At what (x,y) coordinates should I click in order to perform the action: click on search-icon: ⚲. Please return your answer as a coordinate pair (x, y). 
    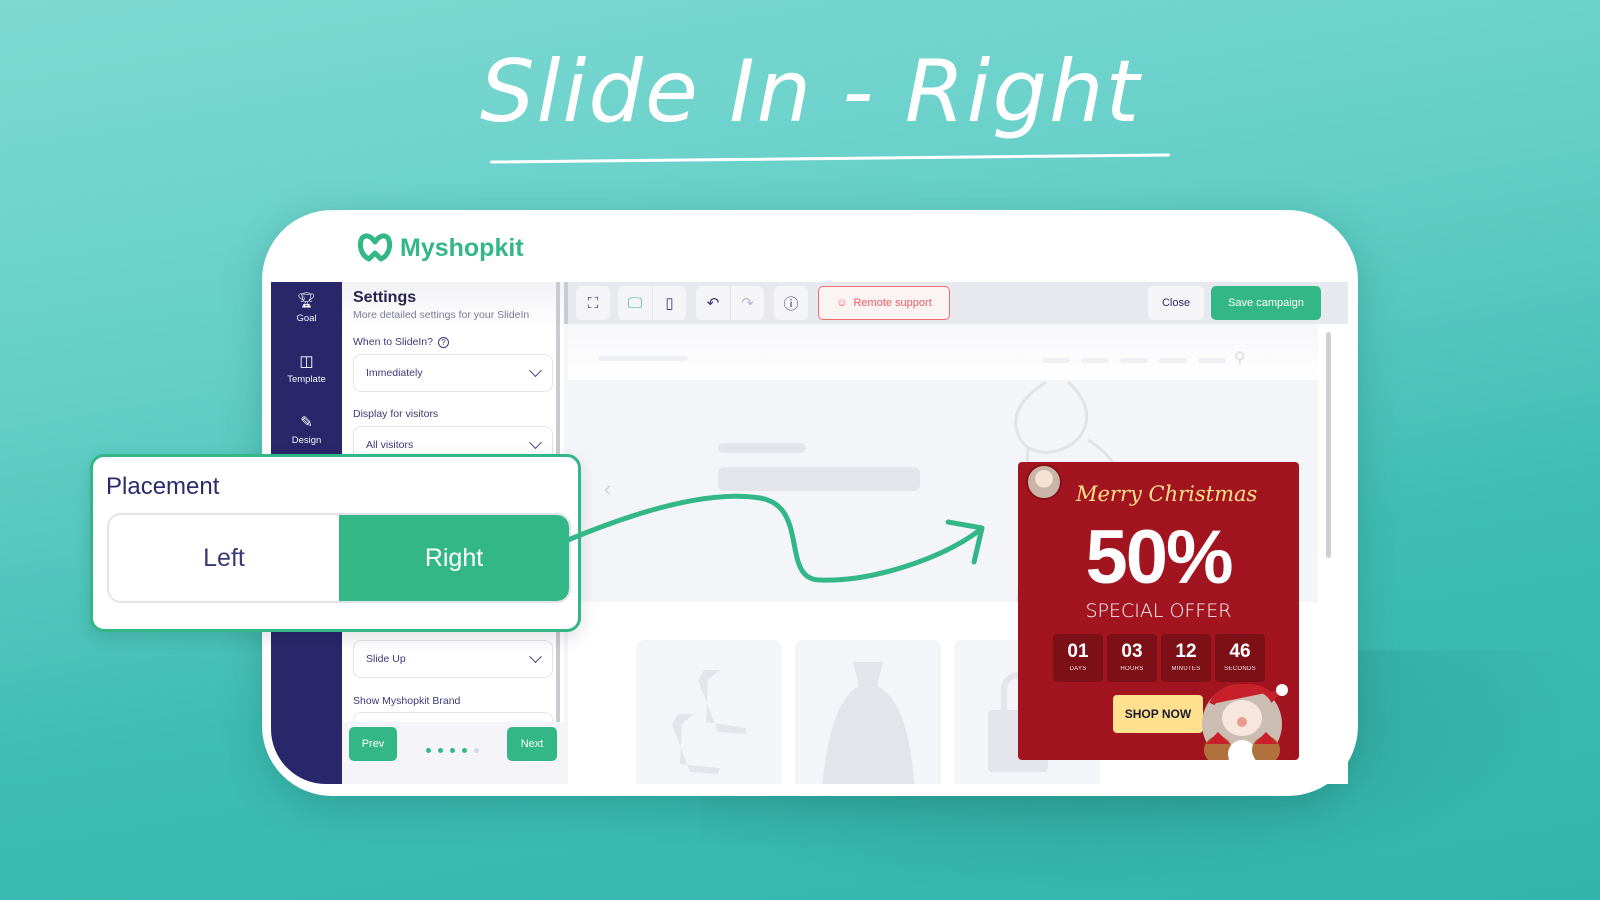
    Looking at the image, I should click on (1240, 358).